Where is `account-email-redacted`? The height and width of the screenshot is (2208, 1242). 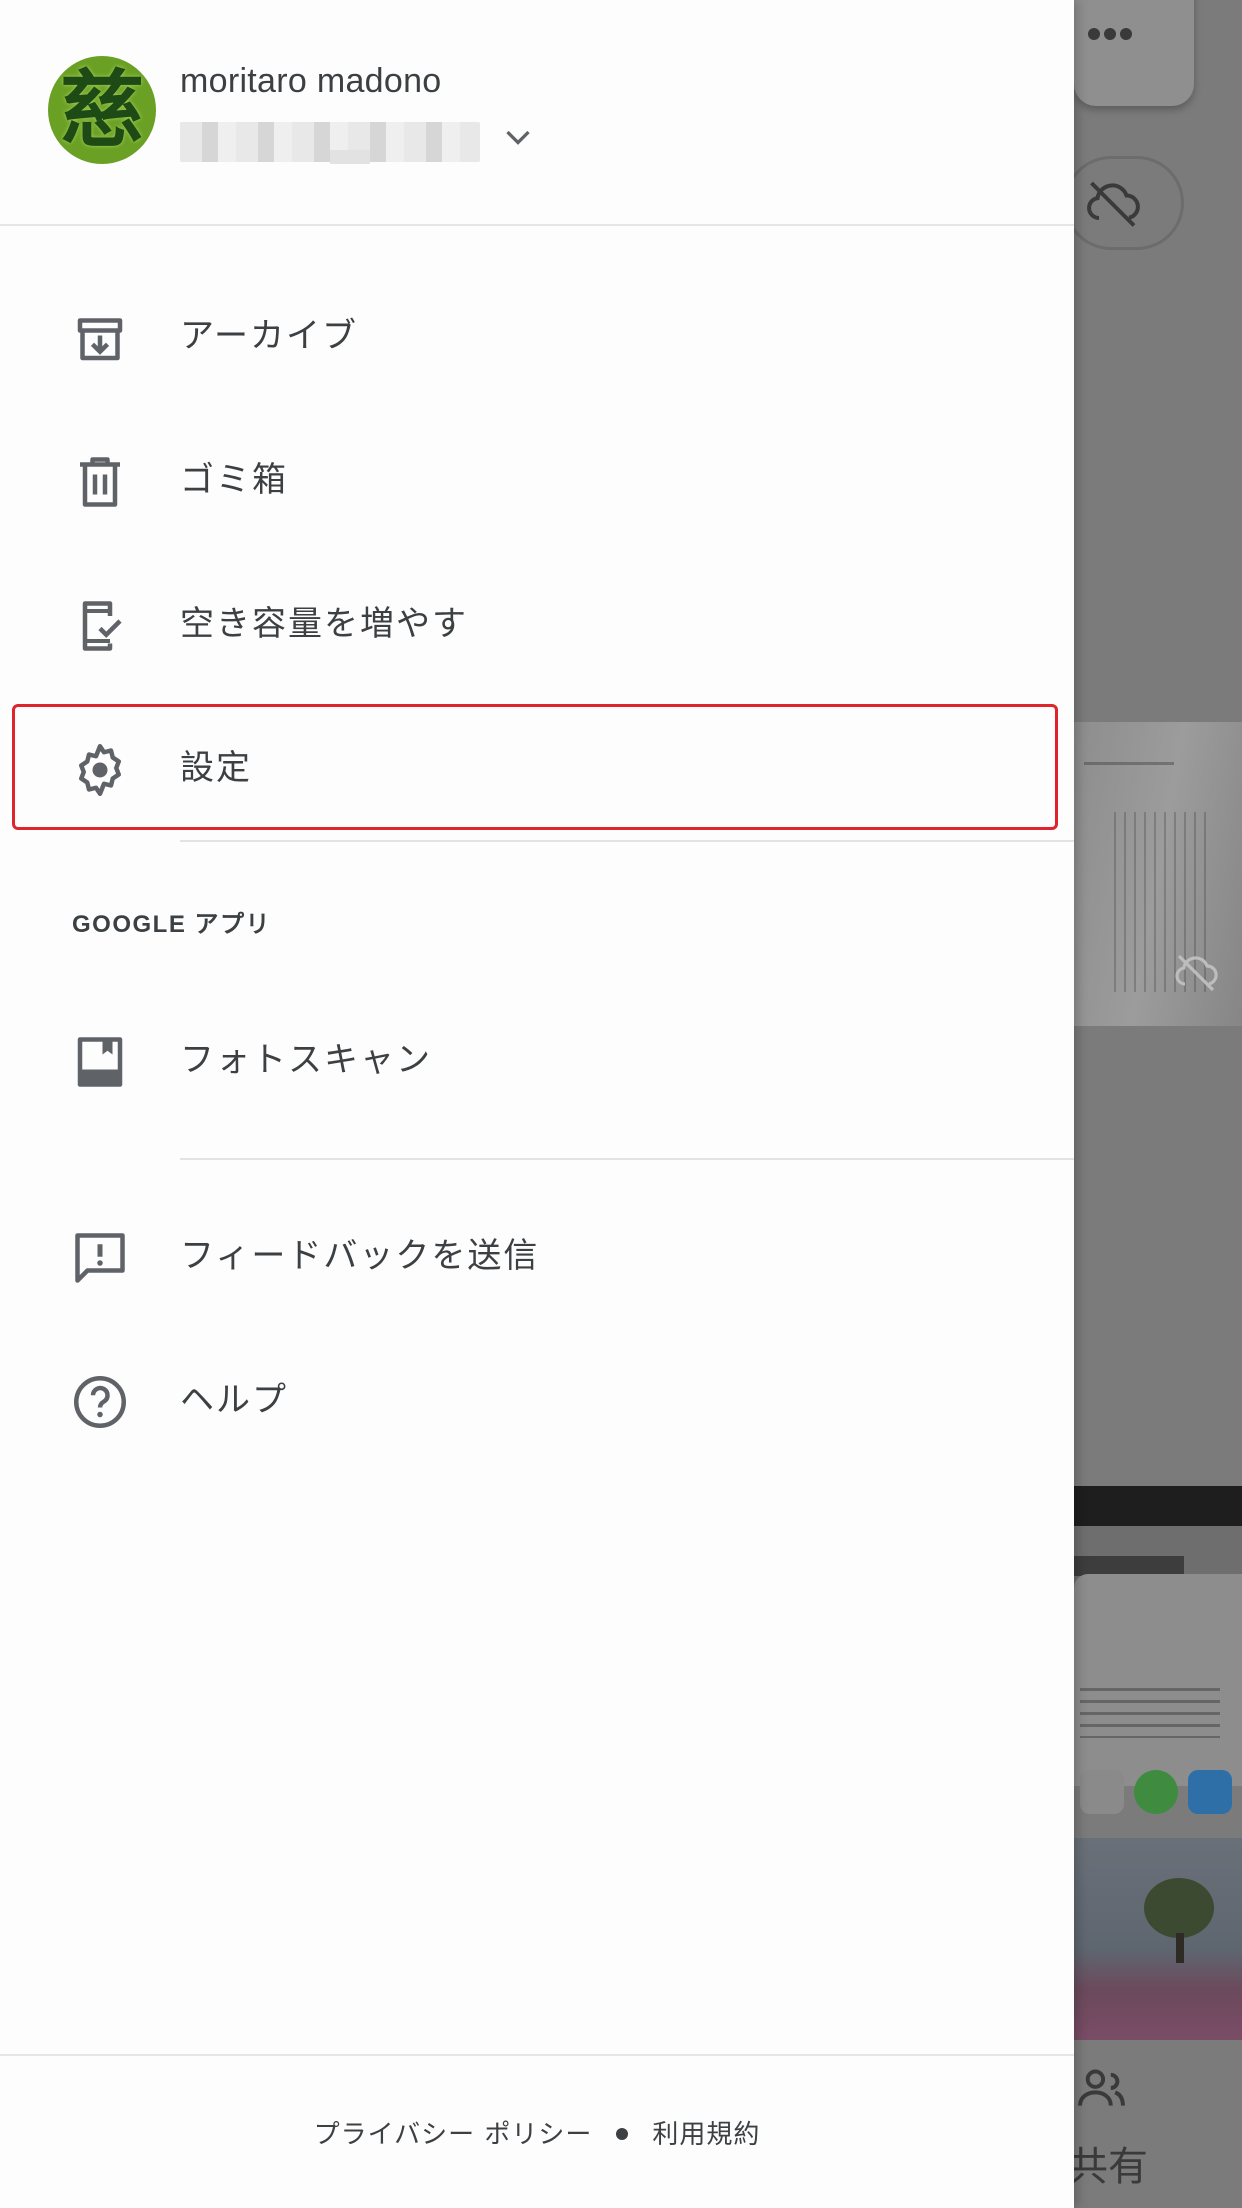 account-email-redacted is located at coordinates (330, 143).